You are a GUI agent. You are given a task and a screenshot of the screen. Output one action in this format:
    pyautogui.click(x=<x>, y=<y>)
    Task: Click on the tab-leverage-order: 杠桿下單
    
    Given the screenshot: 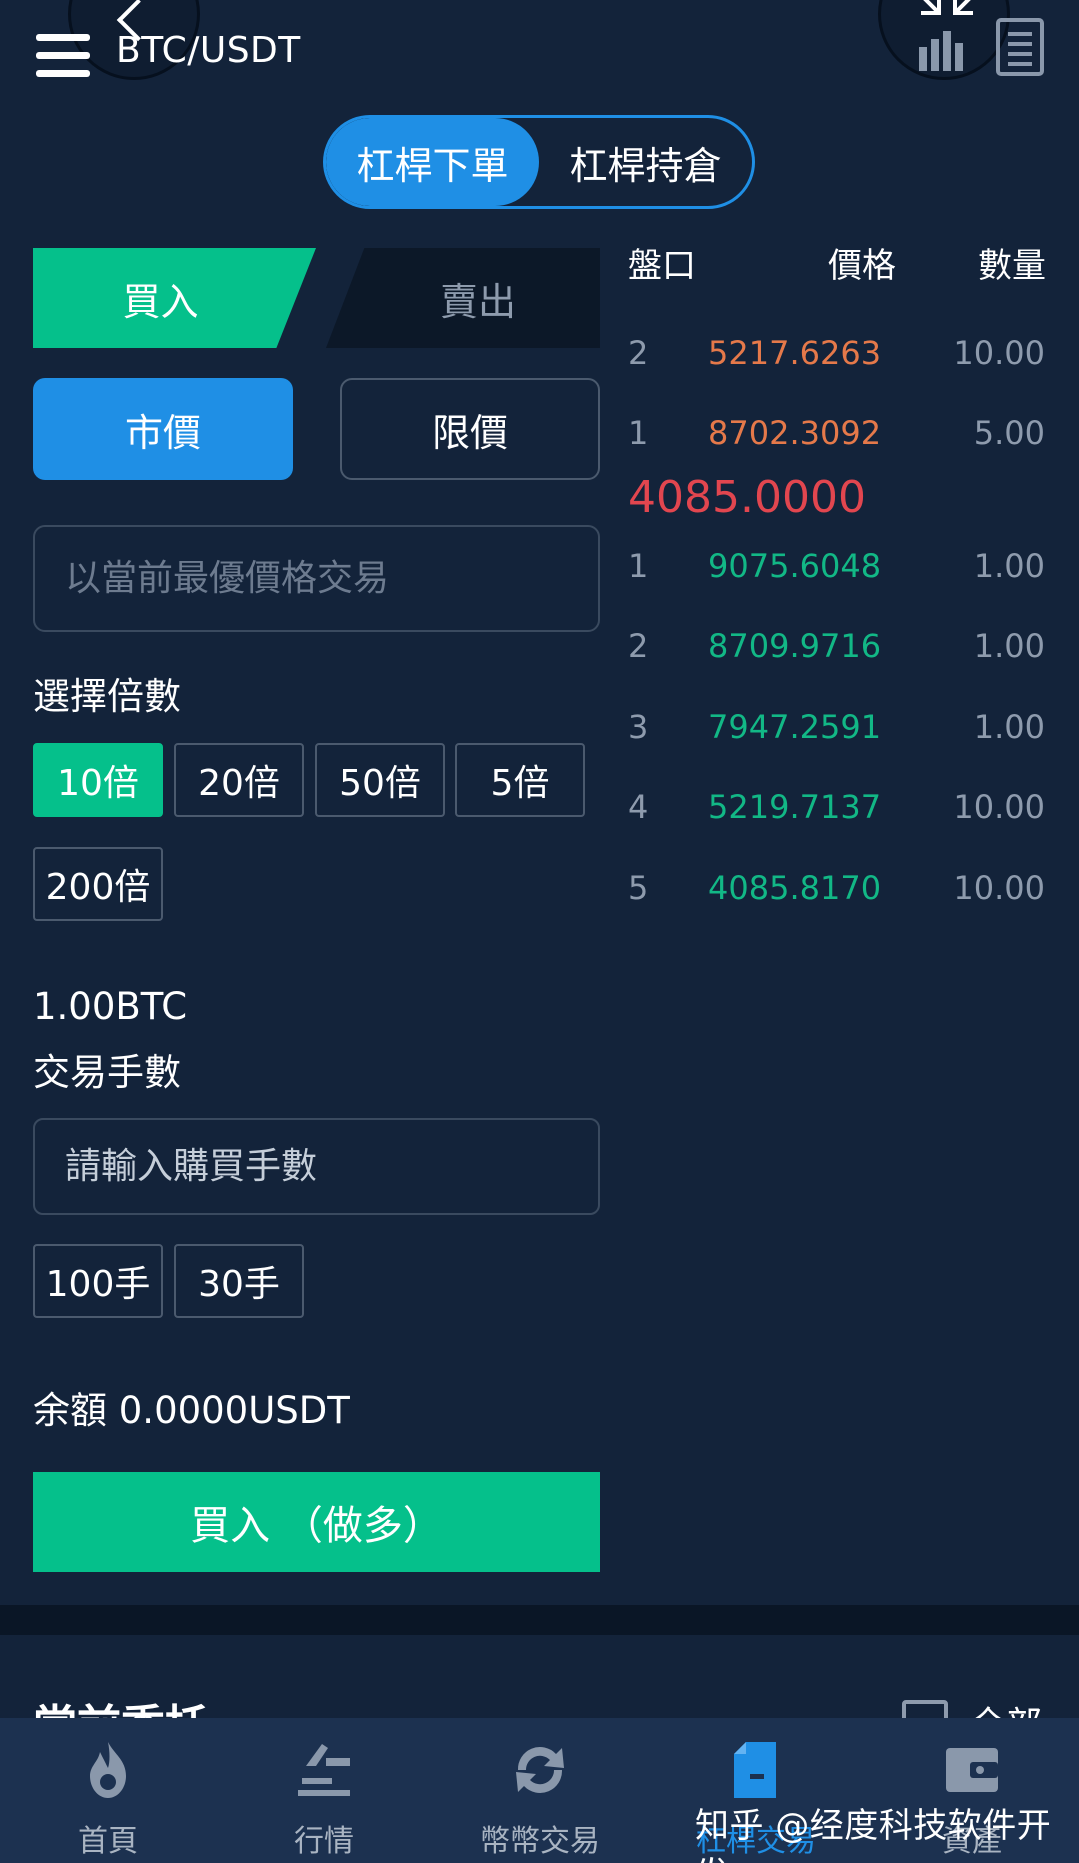 What is the action you would take?
    pyautogui.click(x=432, y=162)
    